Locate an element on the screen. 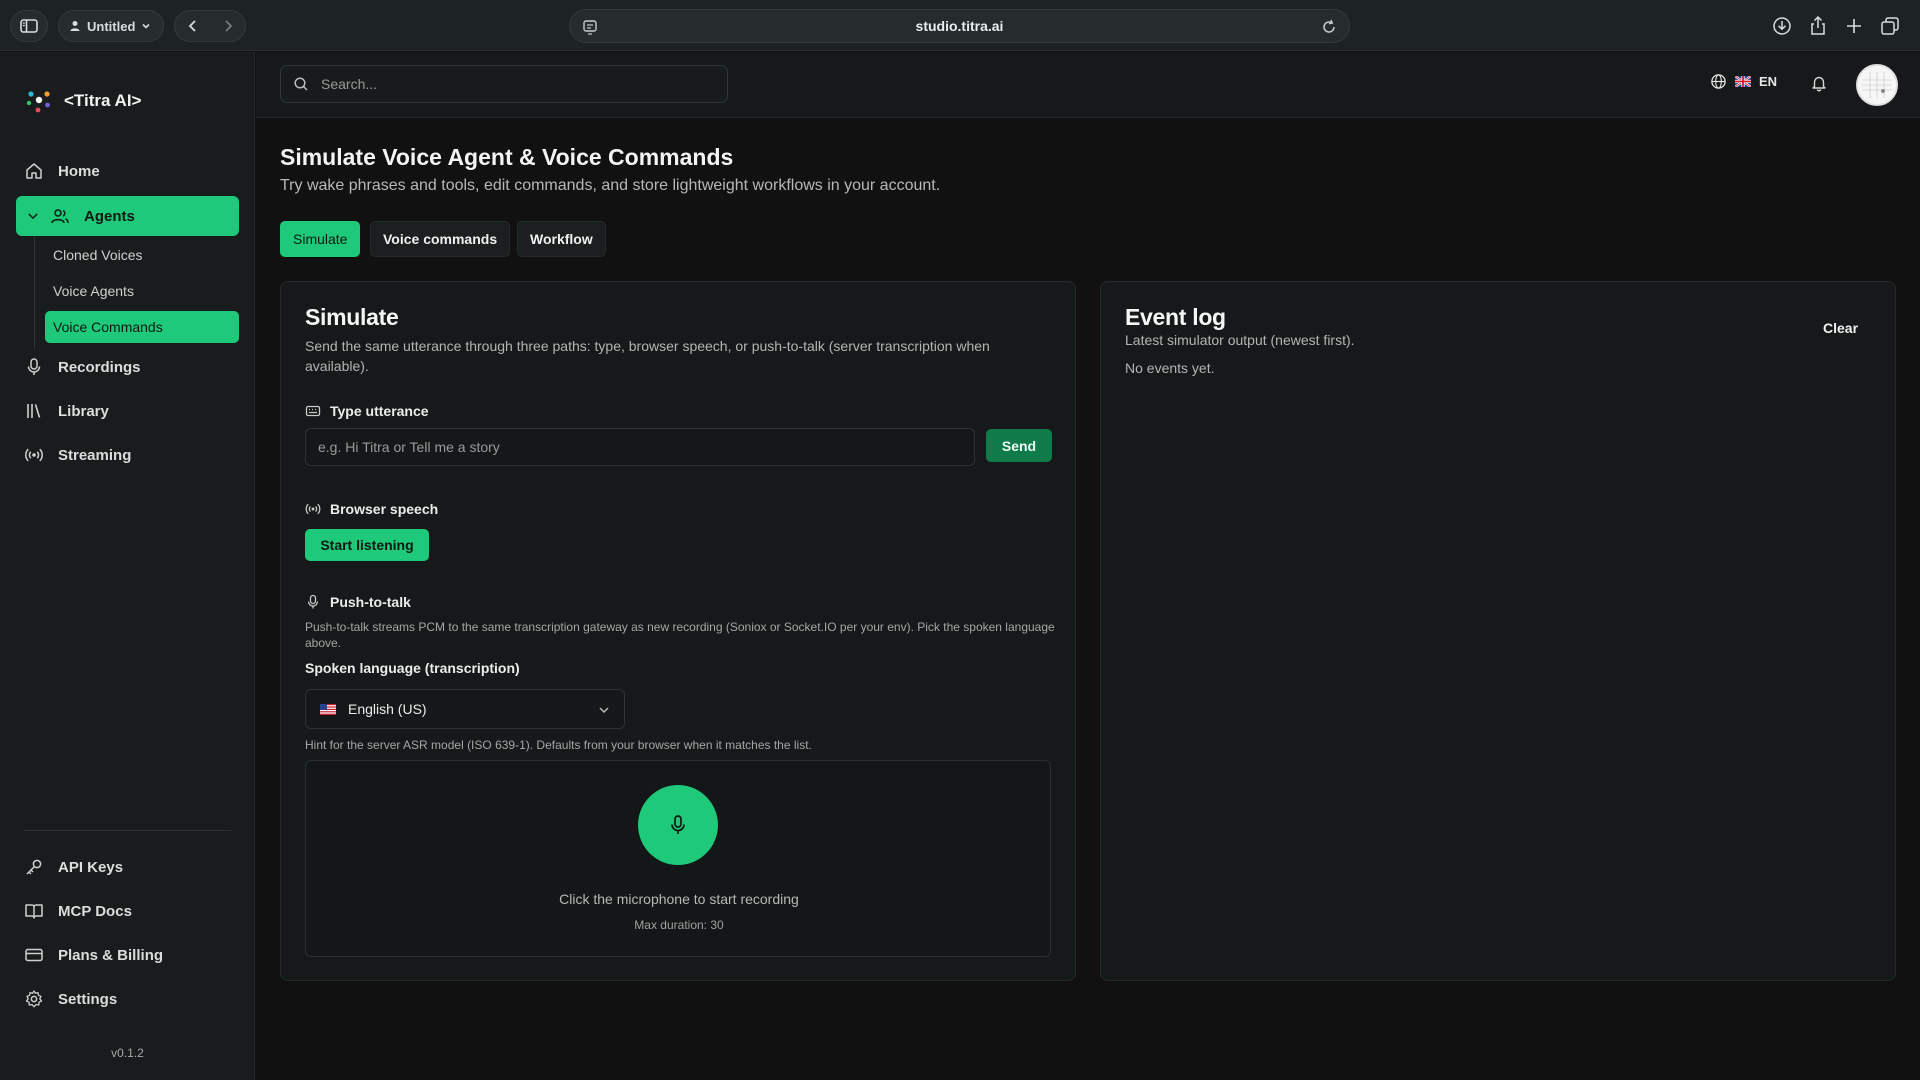 The image size is (1920, 1080). gear-icon is located at coordinates (34, 999).